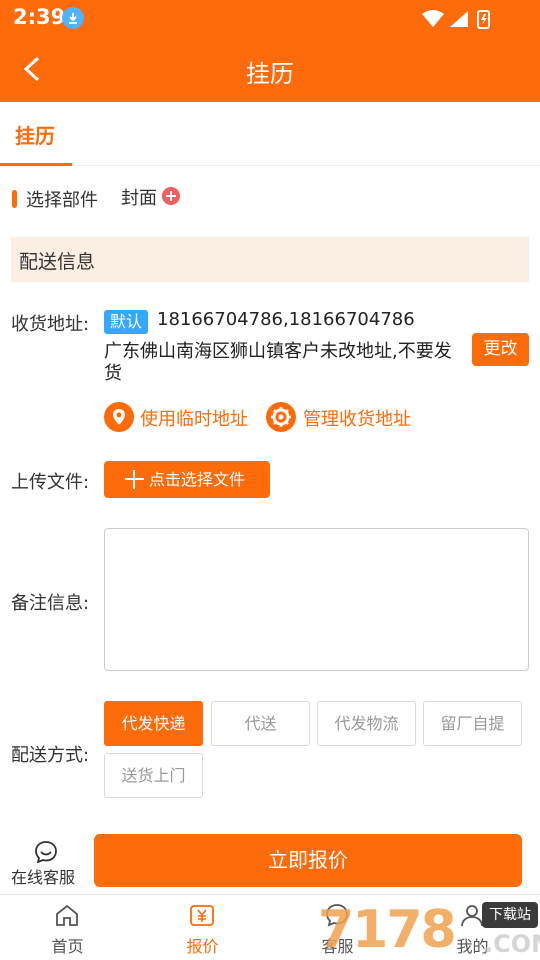  Describe the element at coordinates (387, 930) in the screenshot. I see `watermark-number: 7178` at that location.